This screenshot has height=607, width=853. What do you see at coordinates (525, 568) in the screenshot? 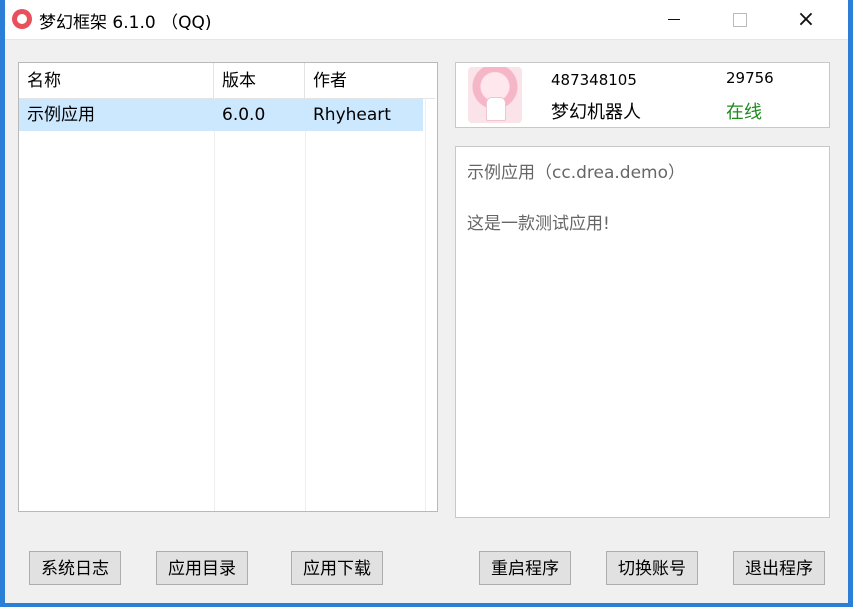
I see `restart-button: 重启程序` at bounding box center [525, 568].